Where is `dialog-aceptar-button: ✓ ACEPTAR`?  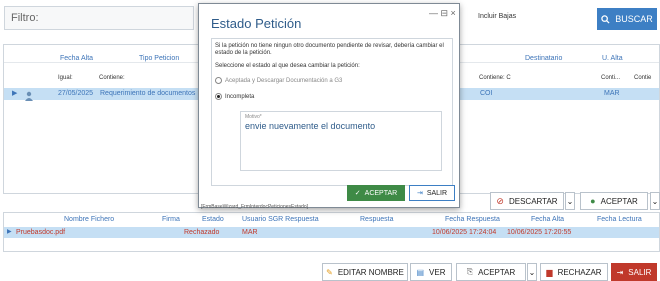
dialog-aceptar-button: ✓ ACEPTAR is located at coordinates (376, 193).